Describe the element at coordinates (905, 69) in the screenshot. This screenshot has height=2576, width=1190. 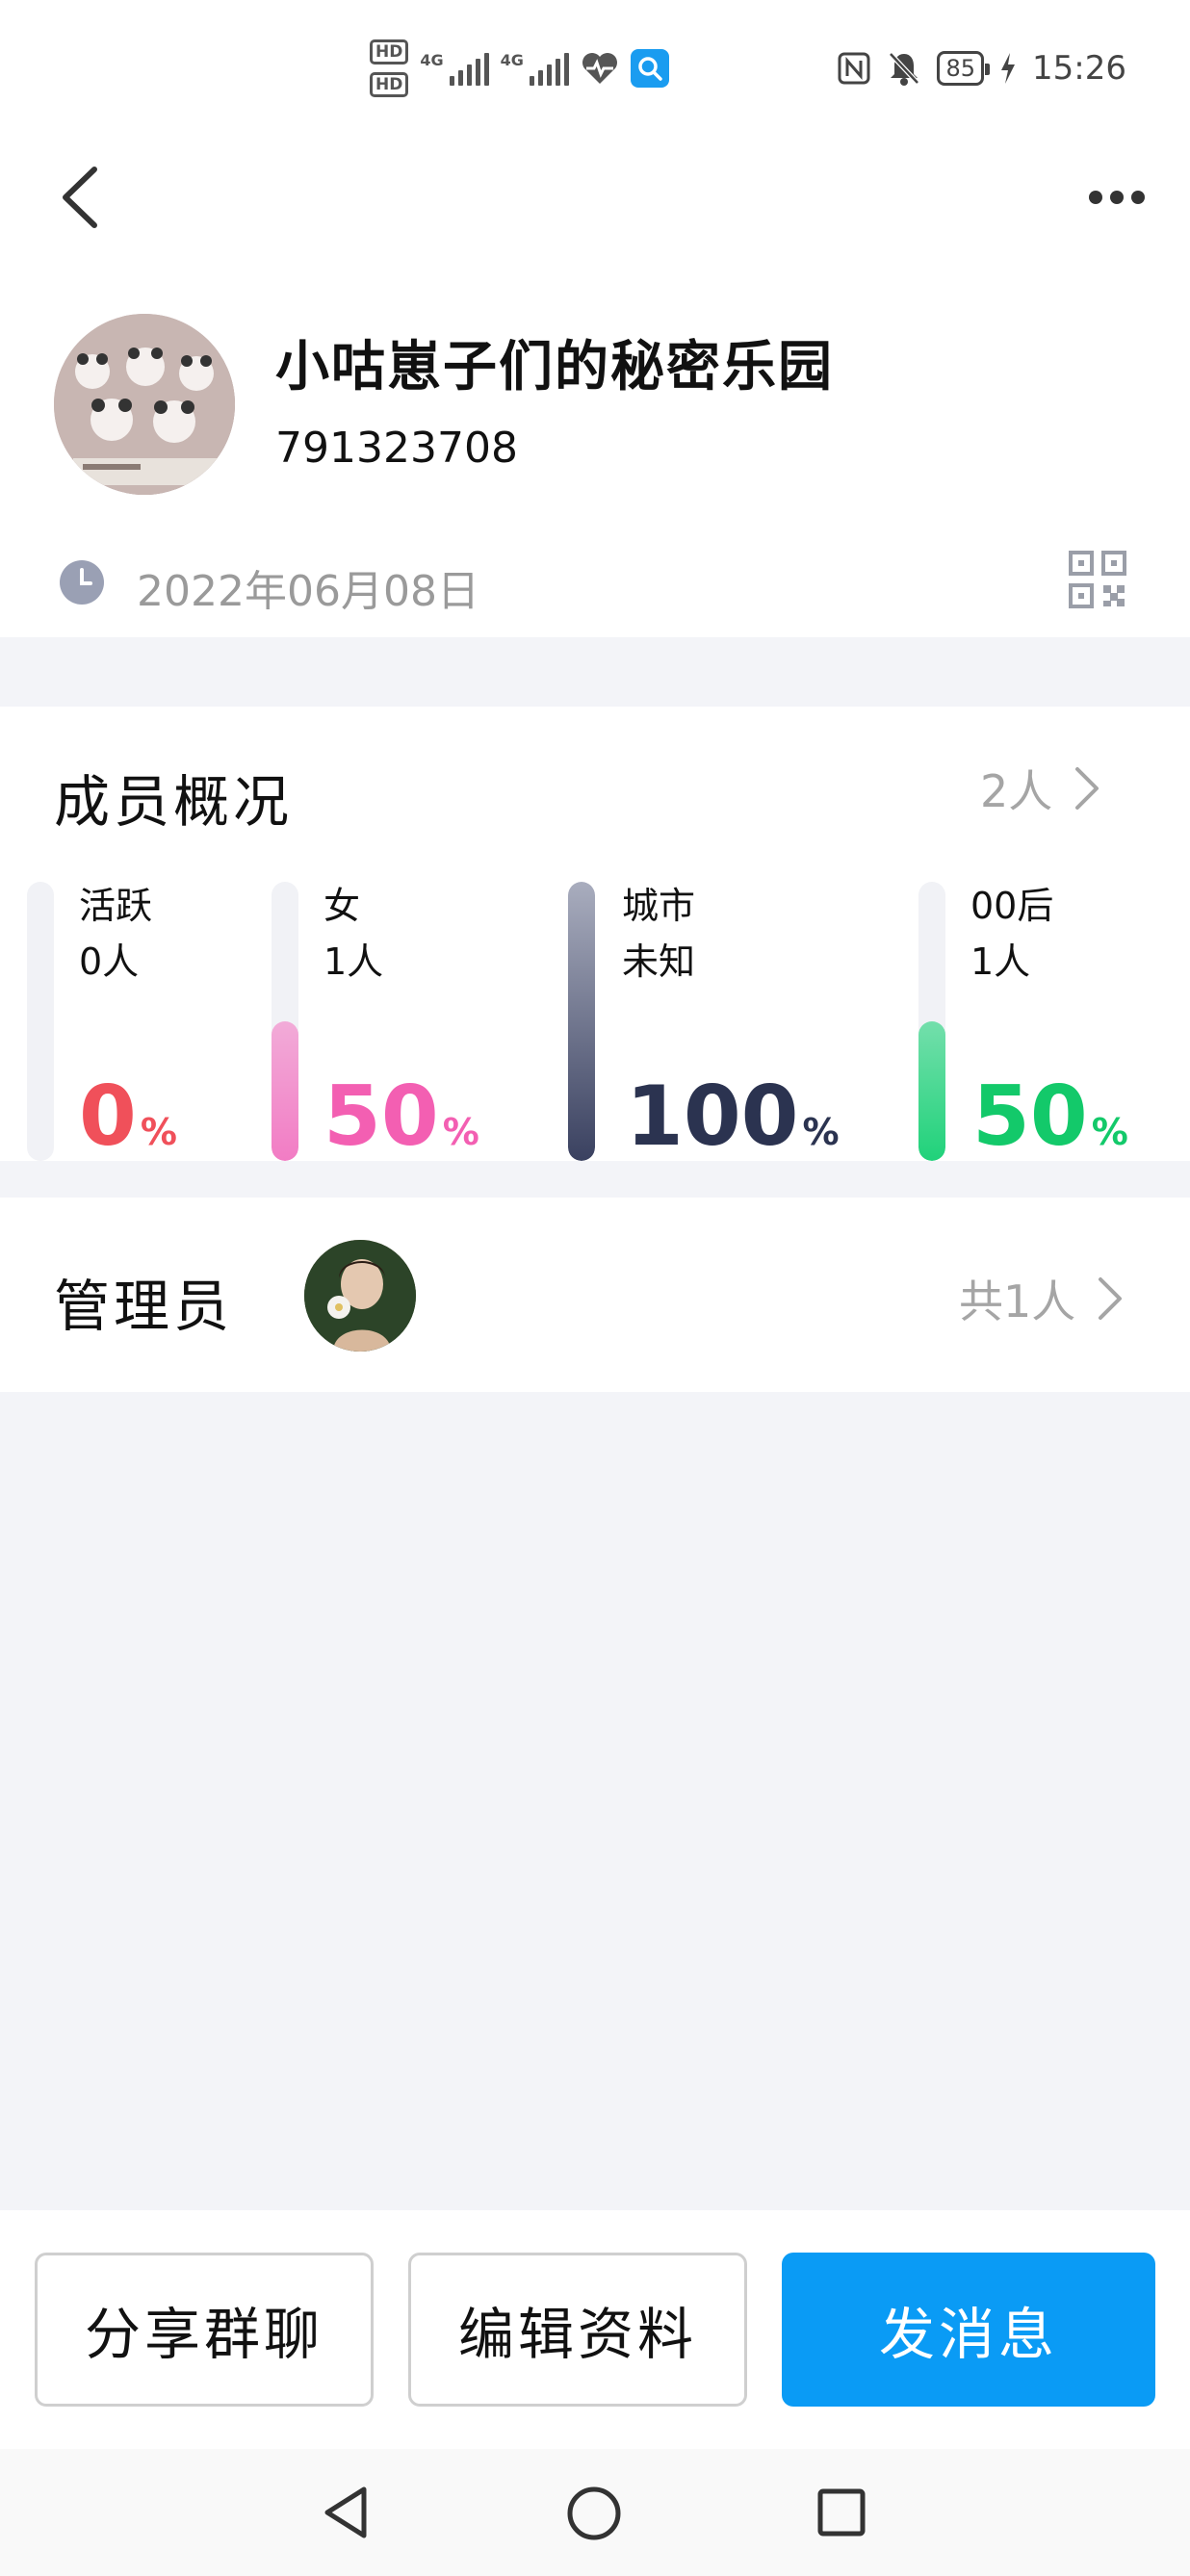
I see `mute-bell-icon` at that location.